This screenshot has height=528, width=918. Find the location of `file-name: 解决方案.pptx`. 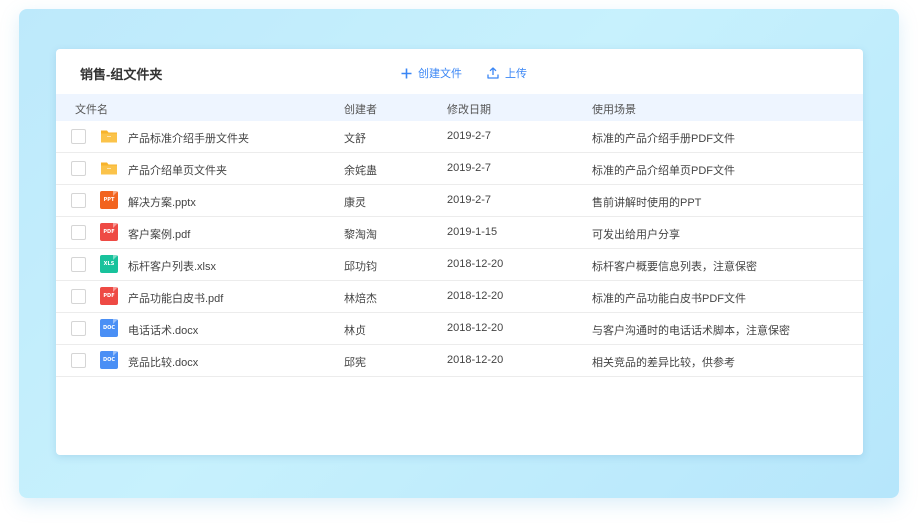

file-name: 解决方案.pptx is located at coordinates (162, 202).